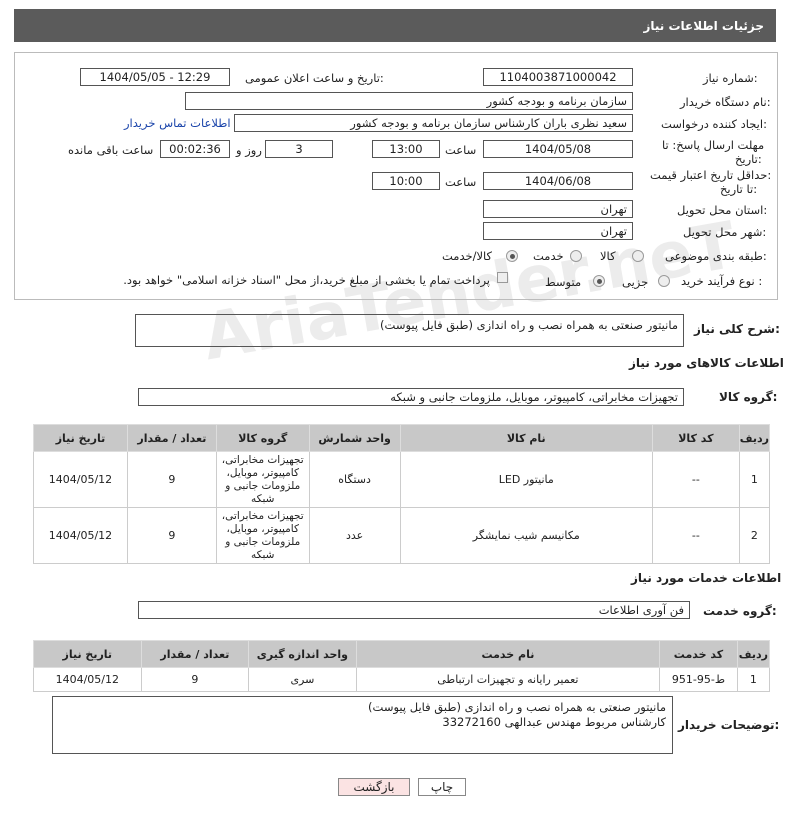  I want to click on city-field: تهران, so click(558, 231).